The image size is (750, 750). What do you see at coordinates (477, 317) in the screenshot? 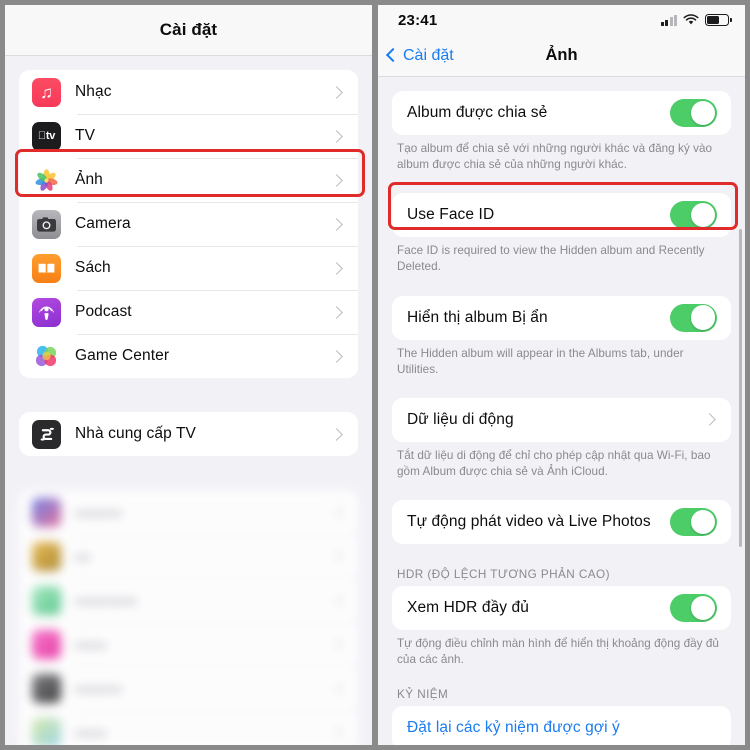
I see `row-label: Hiển thị album Bị ẩn` at bounding box center [477, 317].